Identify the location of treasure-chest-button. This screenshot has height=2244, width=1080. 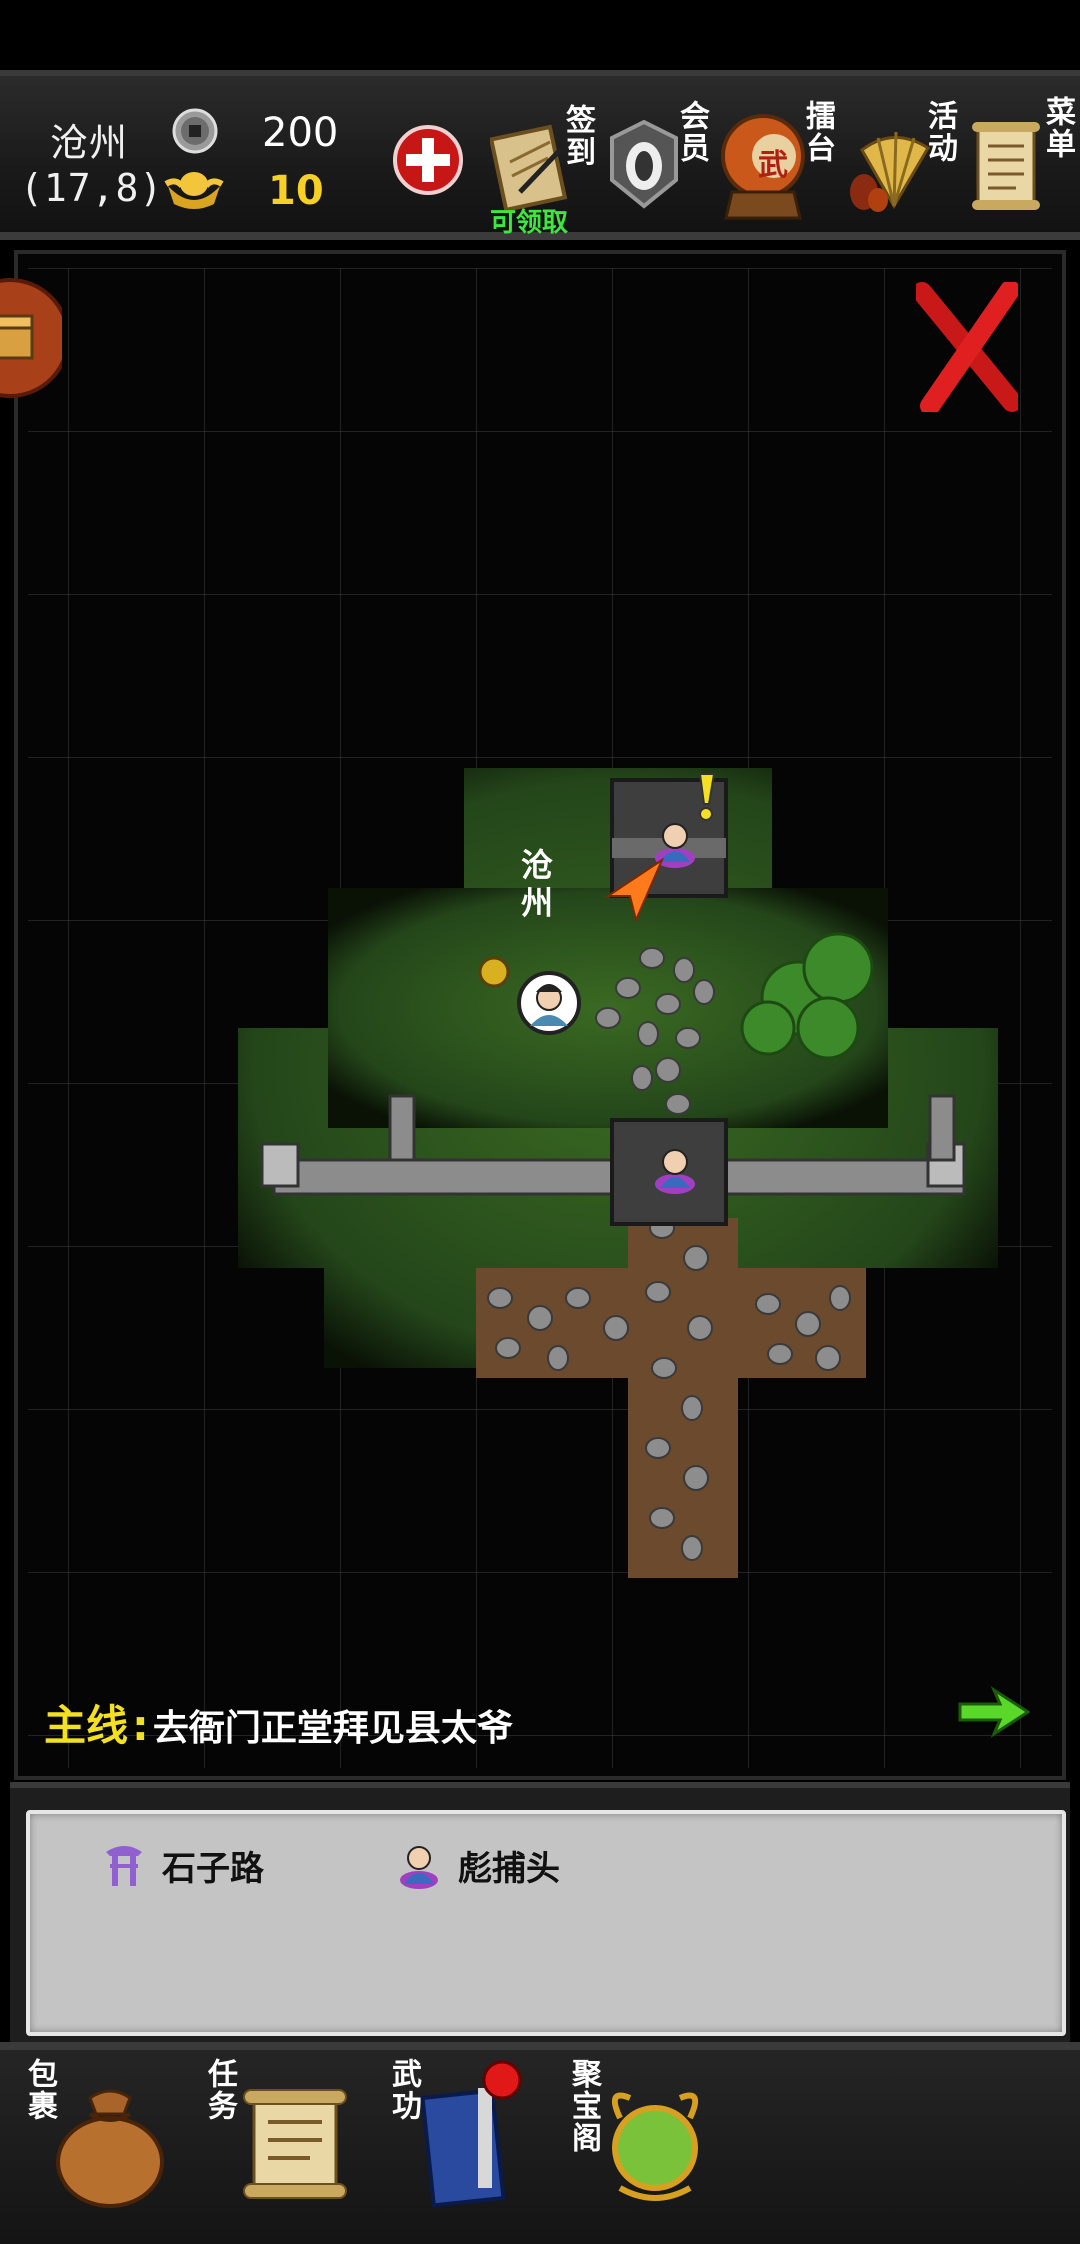
(35, 338).